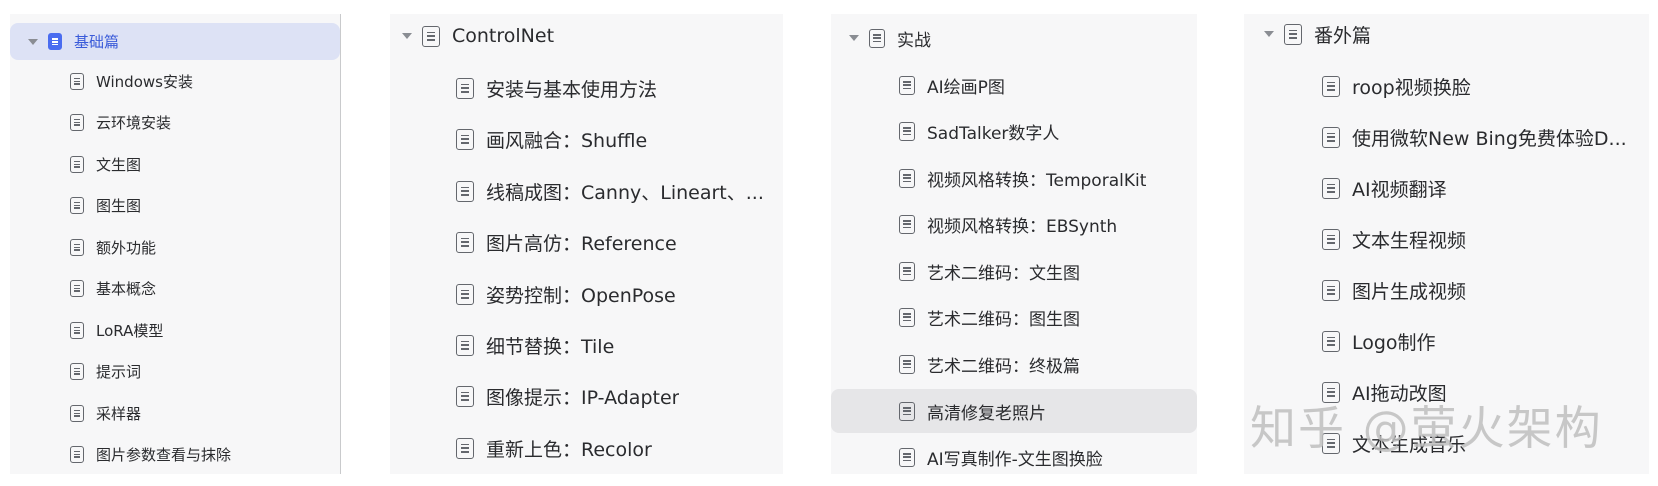 Image resolution: width=1658 pixels, height=486 pixels. What do you see at coordinates (1399, 393) in the screenshot?
I see `tree-item-label: AI拖动改图` at bounding box center [1399, 393].